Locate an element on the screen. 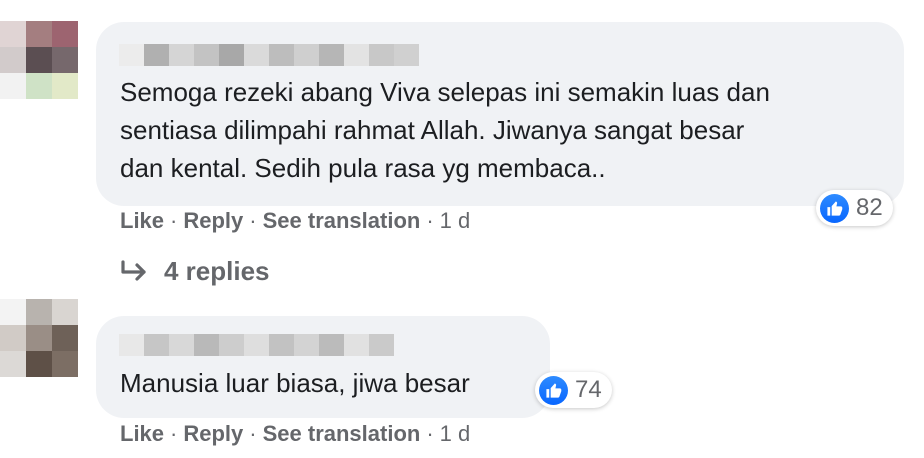  comment-text-line: Manusia luar biasa, jiwa besar is located at coordinates (295, 383).